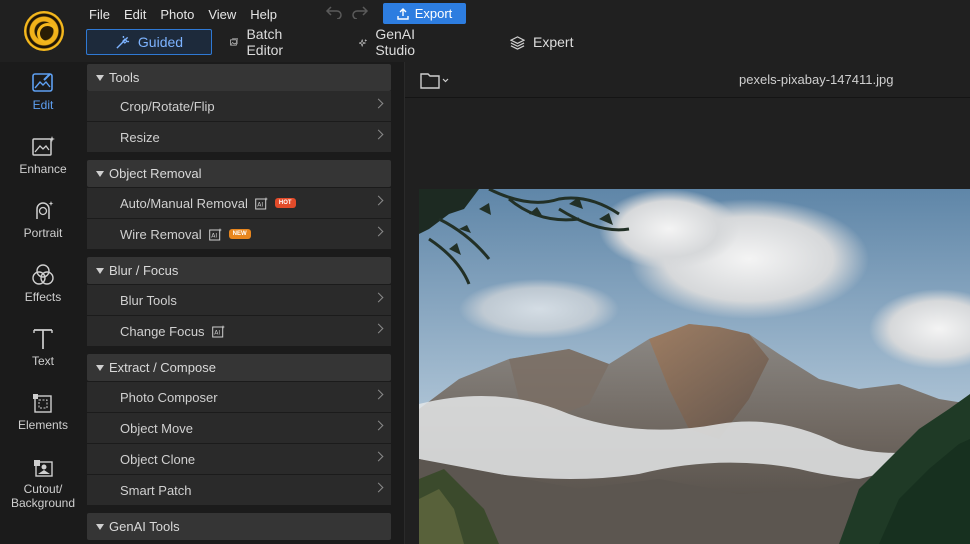 The image size is (970, 544). I want to click on tool-smart-patch: Smart Patch, so click(239, 490).